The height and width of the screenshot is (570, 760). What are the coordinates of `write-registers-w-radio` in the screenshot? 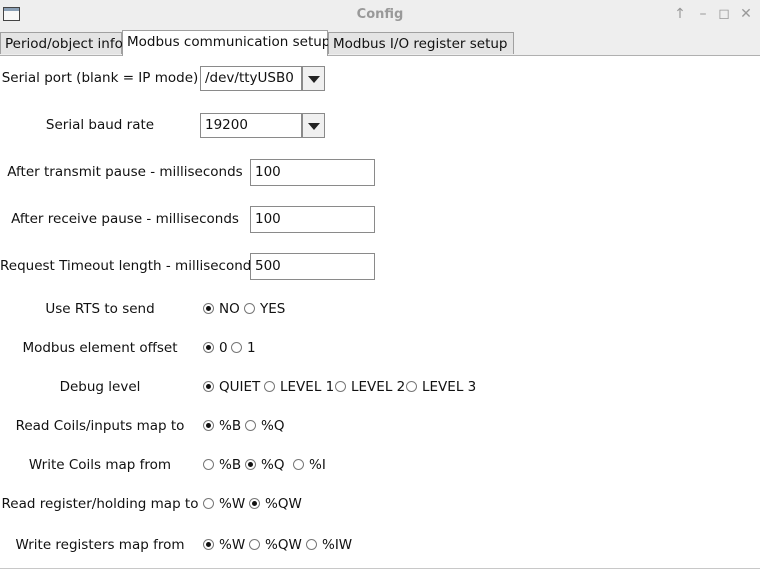 It's located at (208, 544).